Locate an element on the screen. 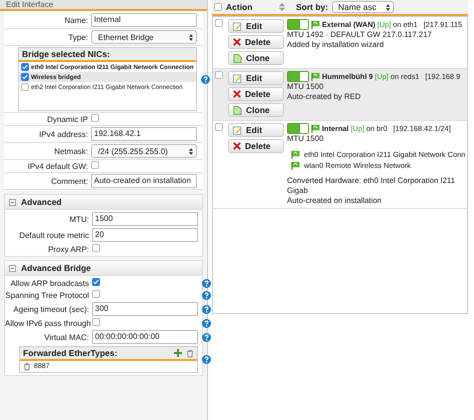 This screenshot has height=420, width=474. field-label: Allow IPv6 pass through is located at coordinates (47, 323).